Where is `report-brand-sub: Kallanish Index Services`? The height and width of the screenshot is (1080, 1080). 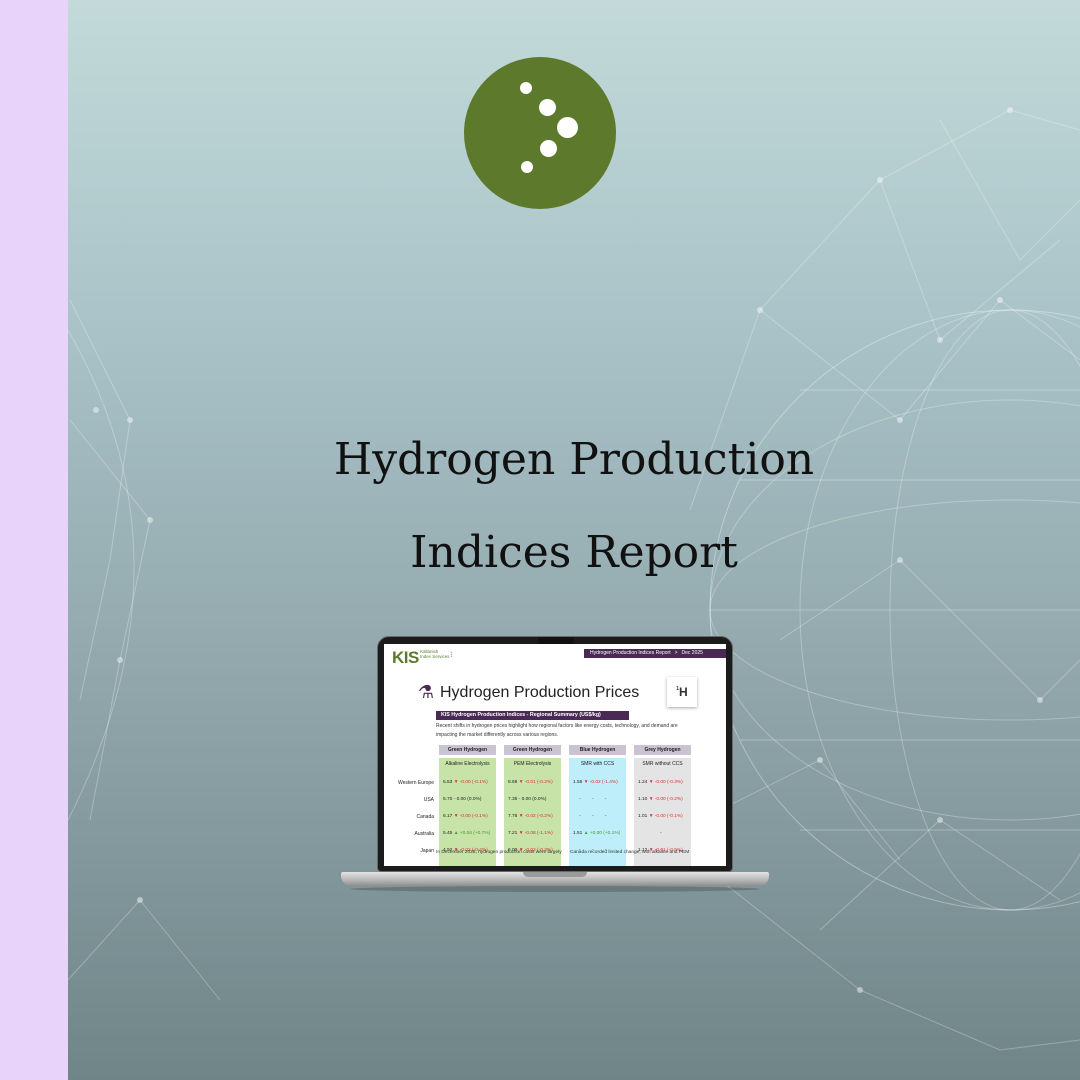 report-brand-sub: Kallanish Index Services is located at coordinates (435, 654).